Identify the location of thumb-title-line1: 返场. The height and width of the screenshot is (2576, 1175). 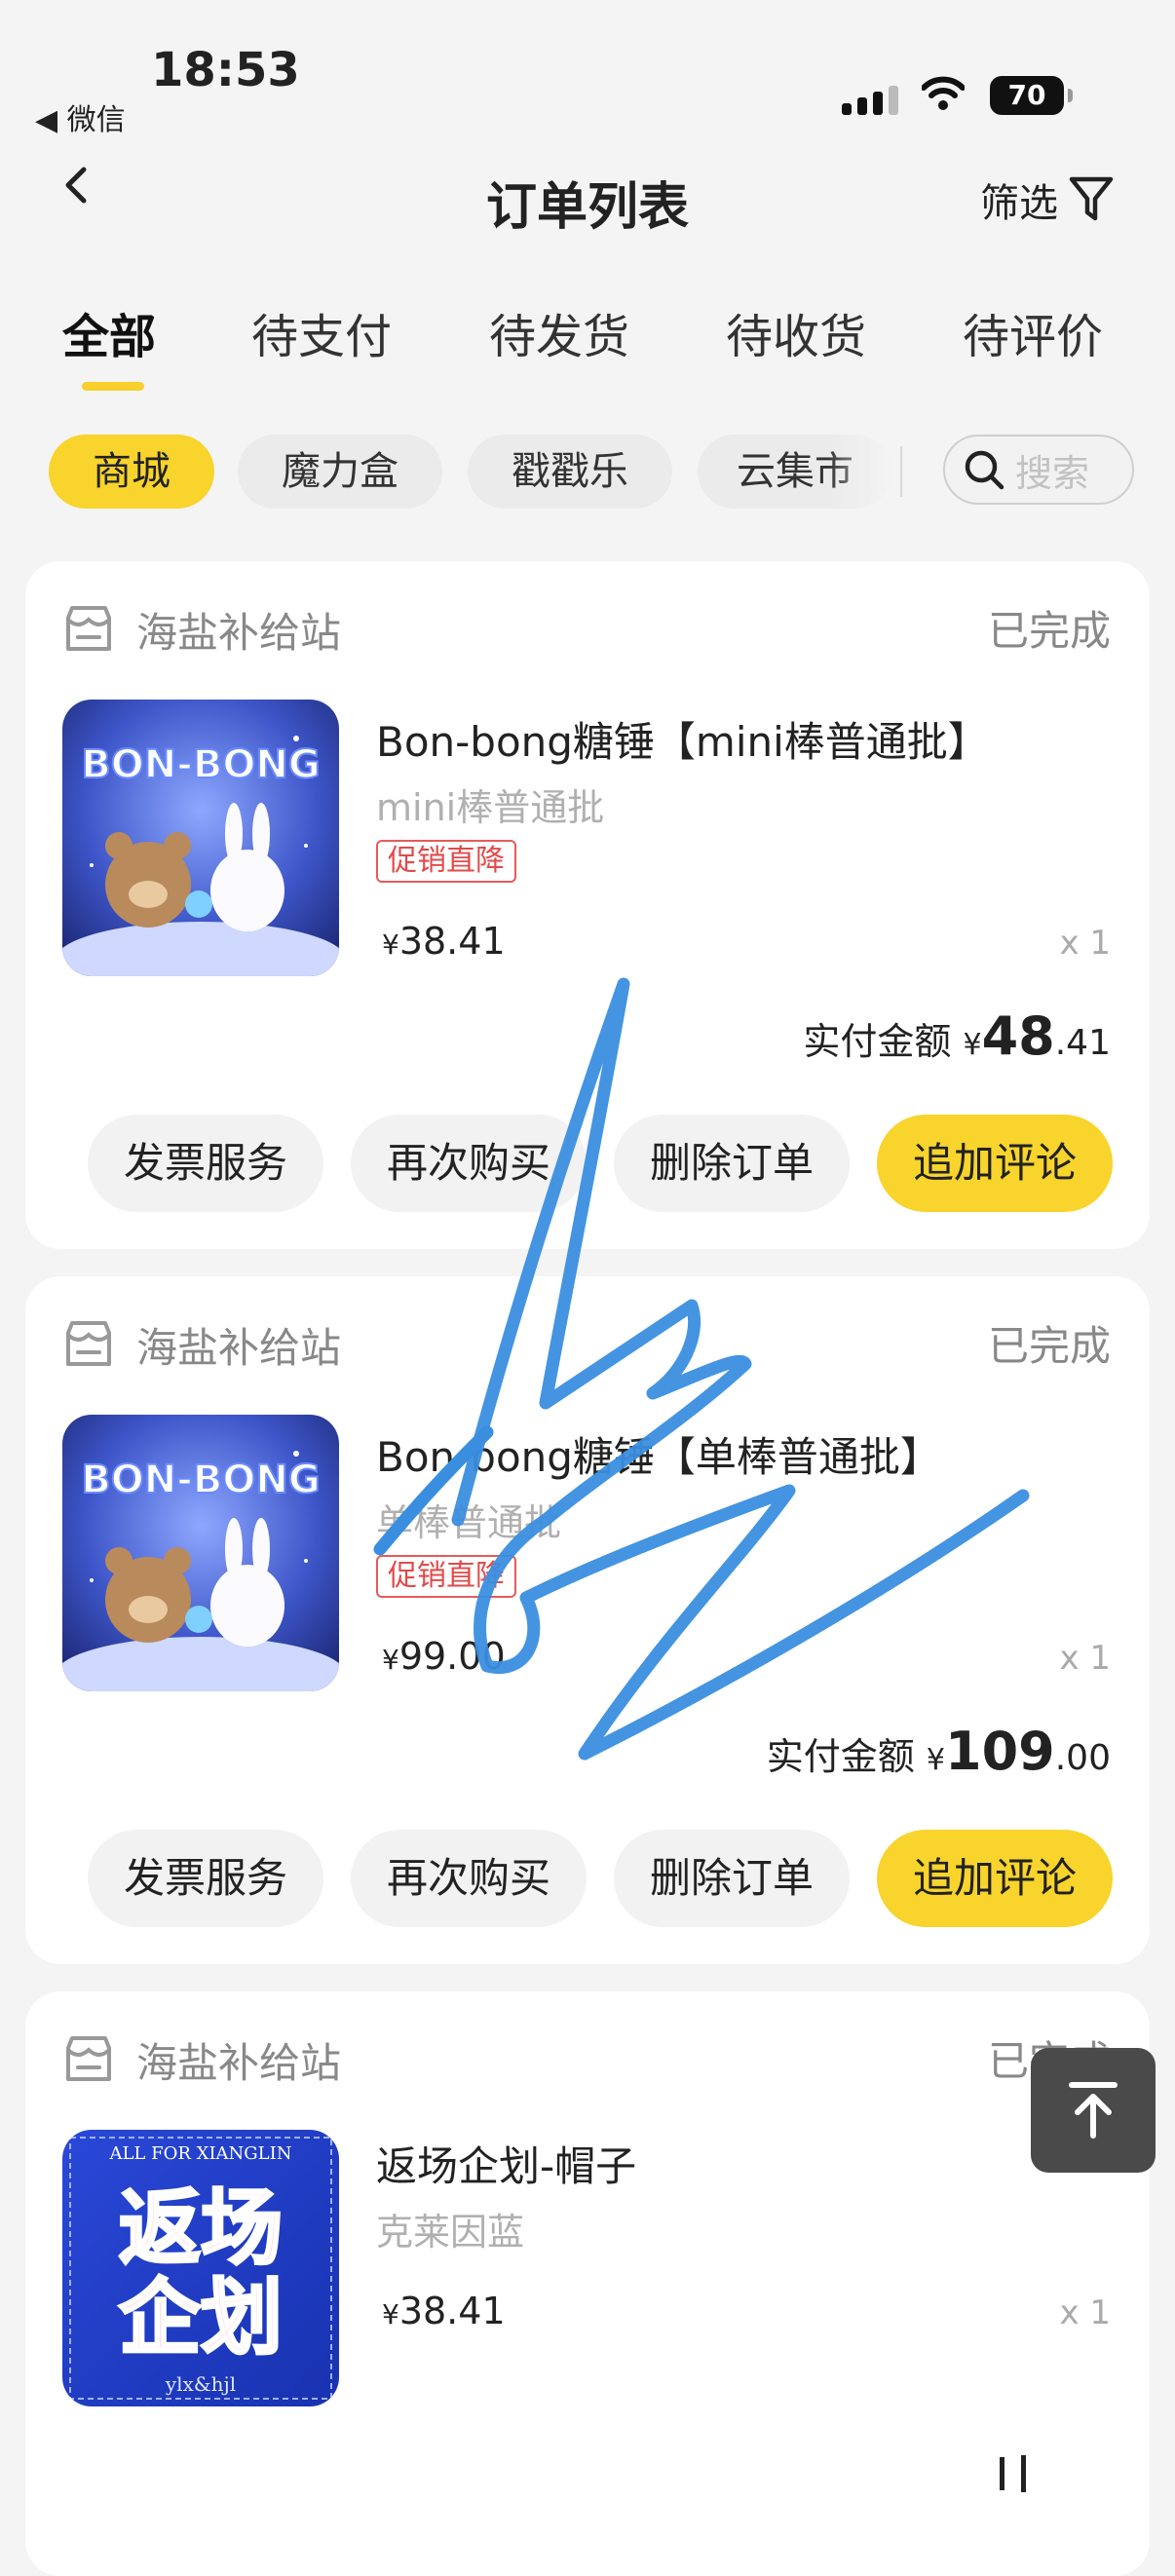
(201, 2228).